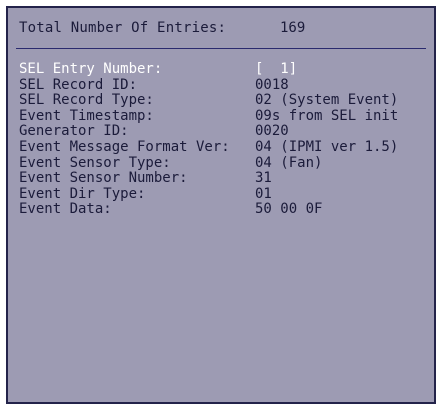 This screenshot has height=410, width=442. I want to click on event-sensor-number-label: Event Sensor Number:, so click(103, 178).